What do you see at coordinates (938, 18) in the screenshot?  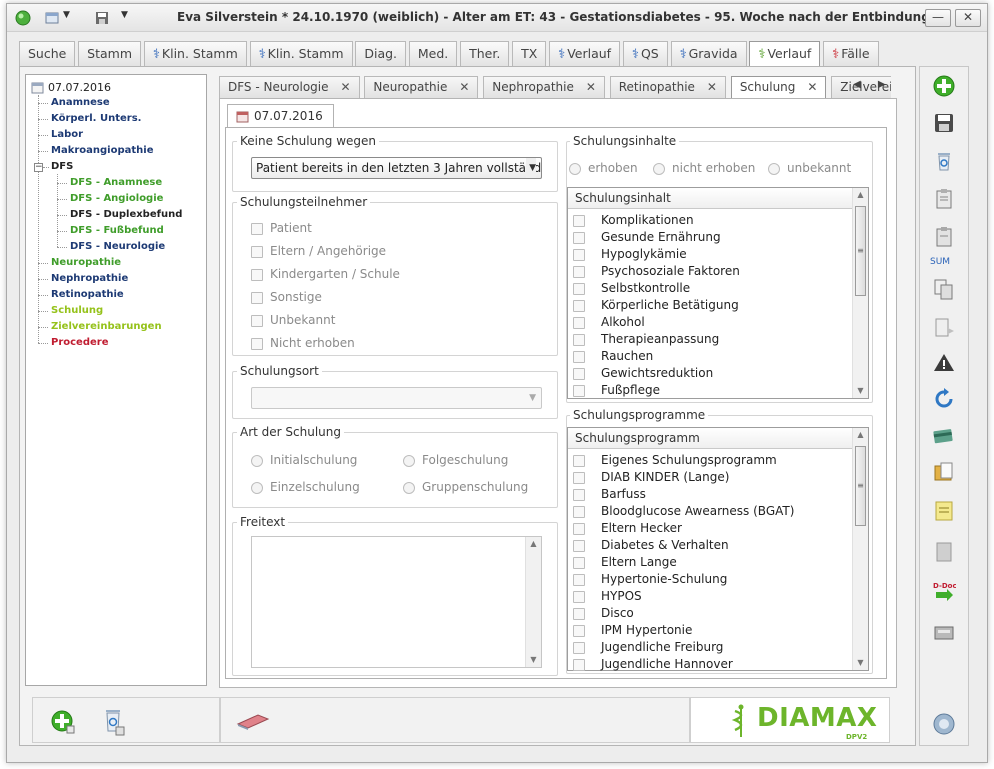 I see `minimize-button: —` at bounding box center [938, 18].